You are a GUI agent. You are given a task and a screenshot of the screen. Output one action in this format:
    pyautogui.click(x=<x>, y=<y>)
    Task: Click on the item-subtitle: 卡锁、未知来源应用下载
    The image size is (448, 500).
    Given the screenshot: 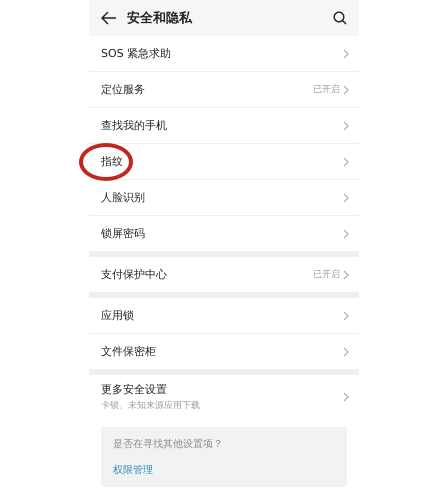 What is the action you would take?
    pyautogui.click(x=151, y=406)
    